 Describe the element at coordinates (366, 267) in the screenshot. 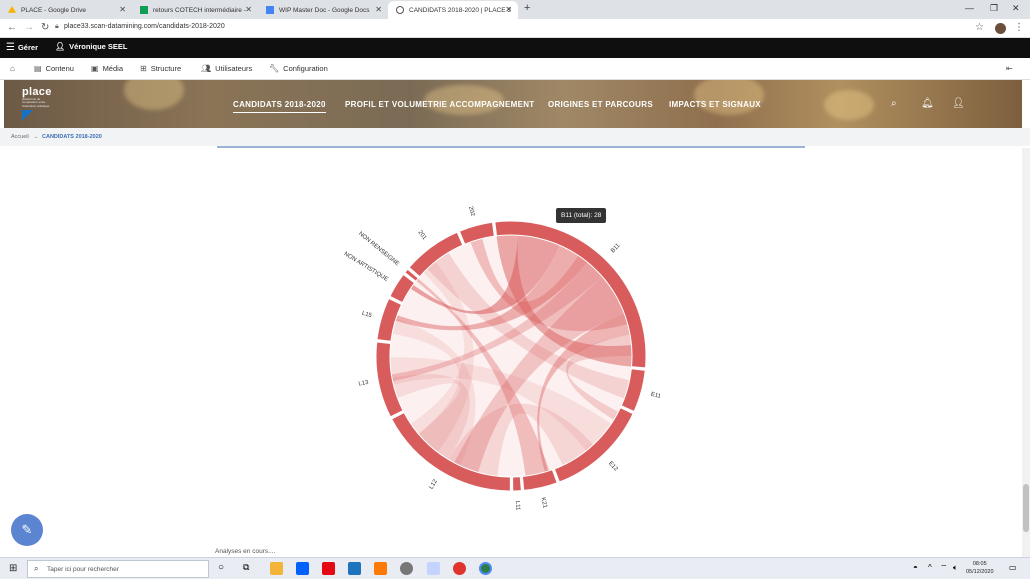

I see `chord-label: NON ARTISTIQUE` at that location.